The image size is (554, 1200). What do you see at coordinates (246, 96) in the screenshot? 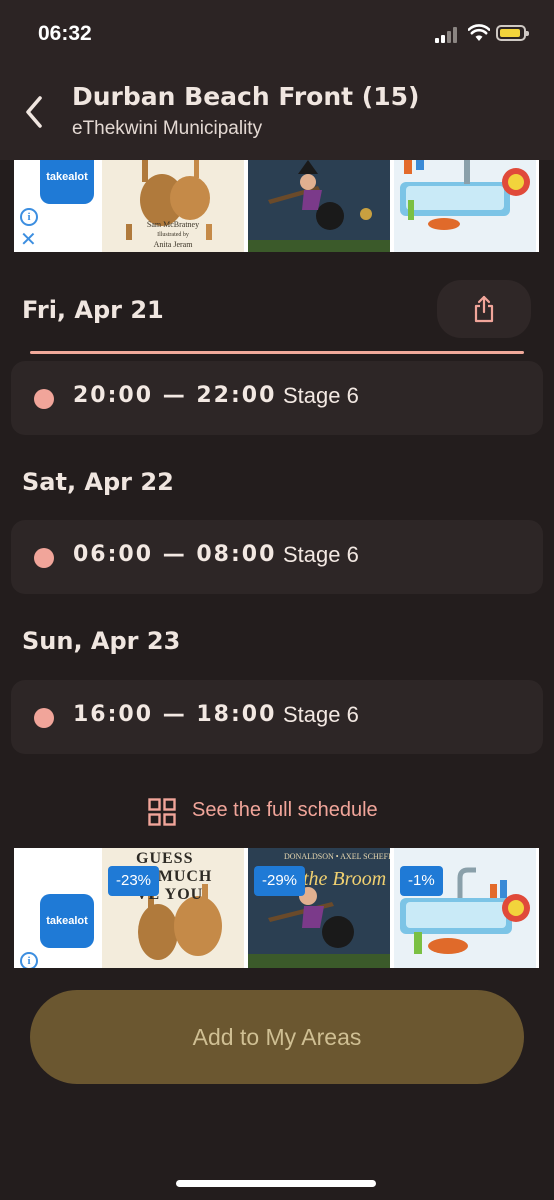
I see `page-title: Durban Beach Front (15)` at bounding box center [246, 96].